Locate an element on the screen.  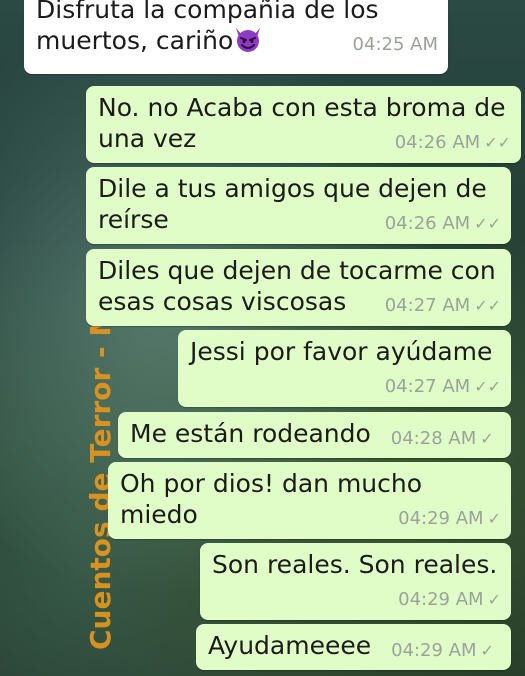
message-meta: 04:28 AM ✓ is located at coordinates (442, 439).